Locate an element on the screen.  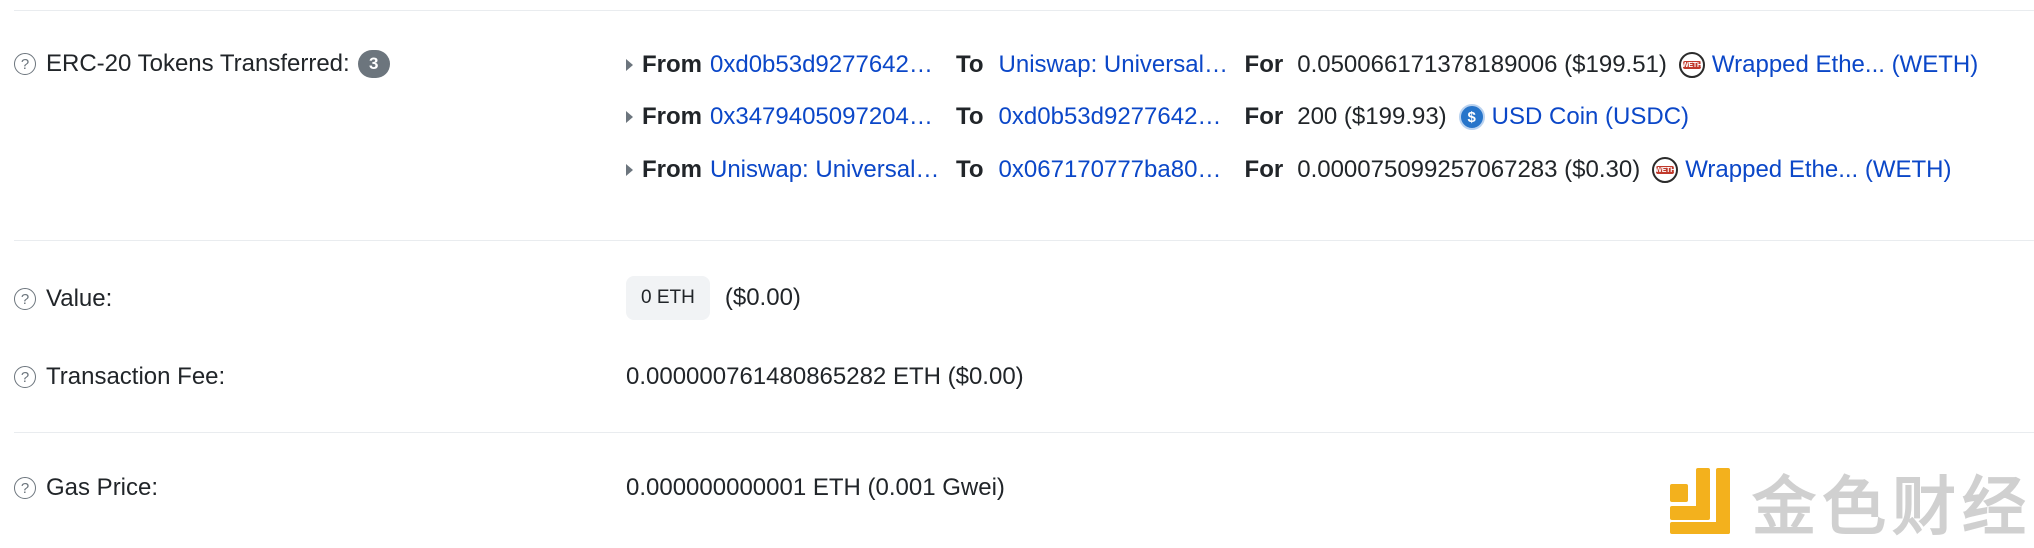
gas-price-label: Gas Price: is located at coordinates (102, 487).